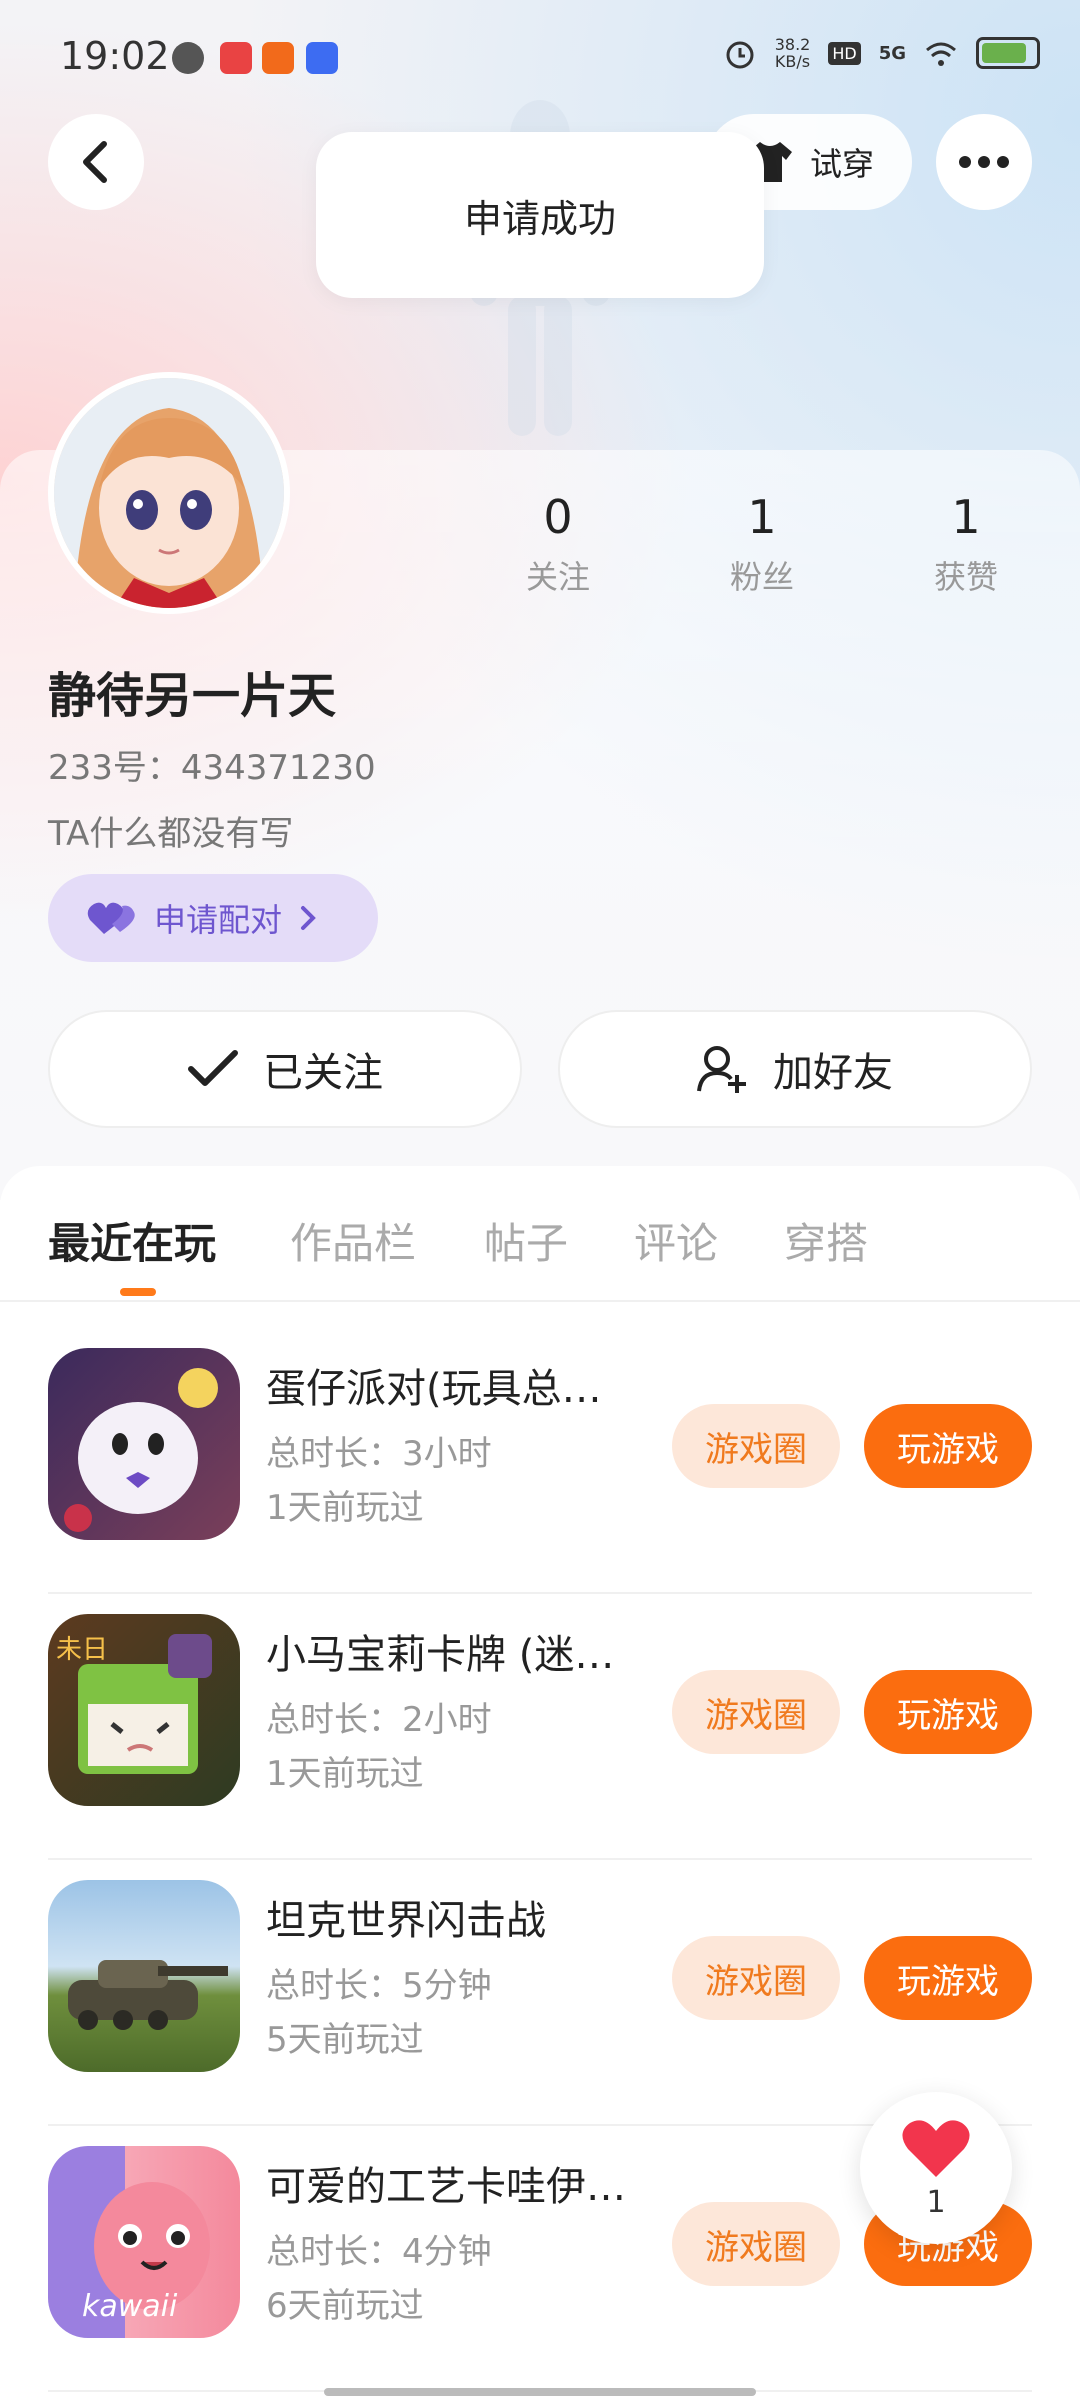  I want to click on message-icon, so click(188, 58).